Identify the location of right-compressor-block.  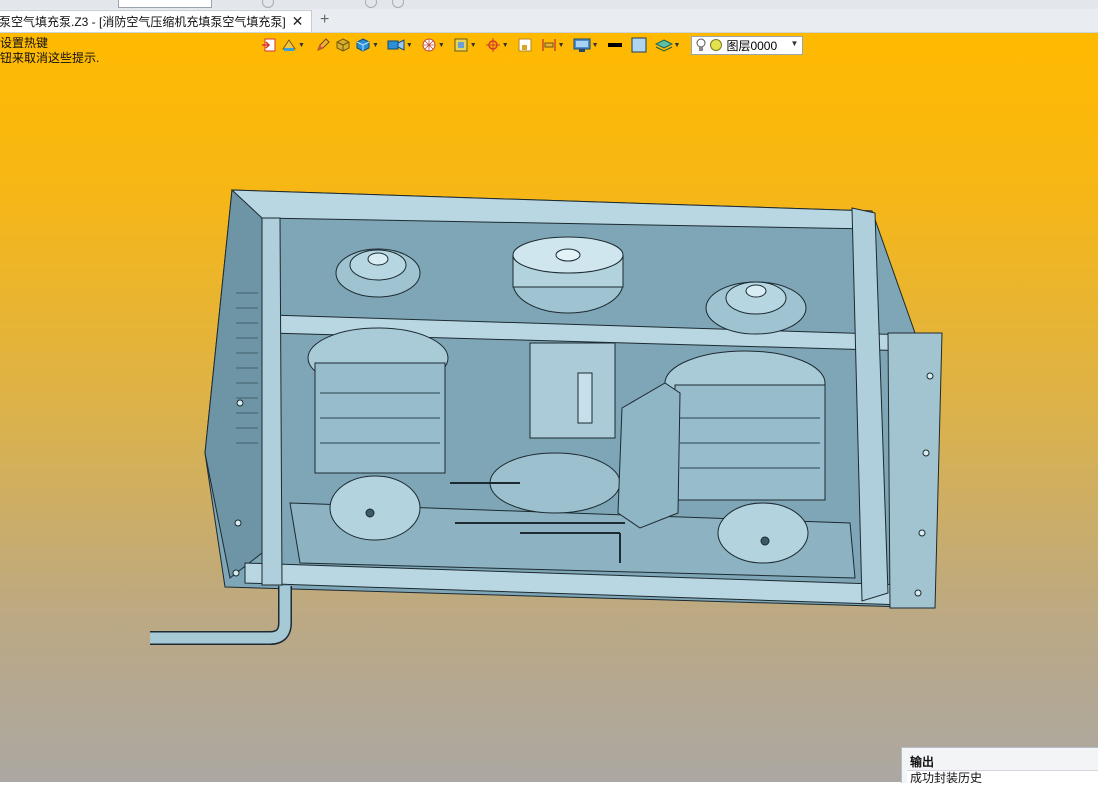
(745, 425).